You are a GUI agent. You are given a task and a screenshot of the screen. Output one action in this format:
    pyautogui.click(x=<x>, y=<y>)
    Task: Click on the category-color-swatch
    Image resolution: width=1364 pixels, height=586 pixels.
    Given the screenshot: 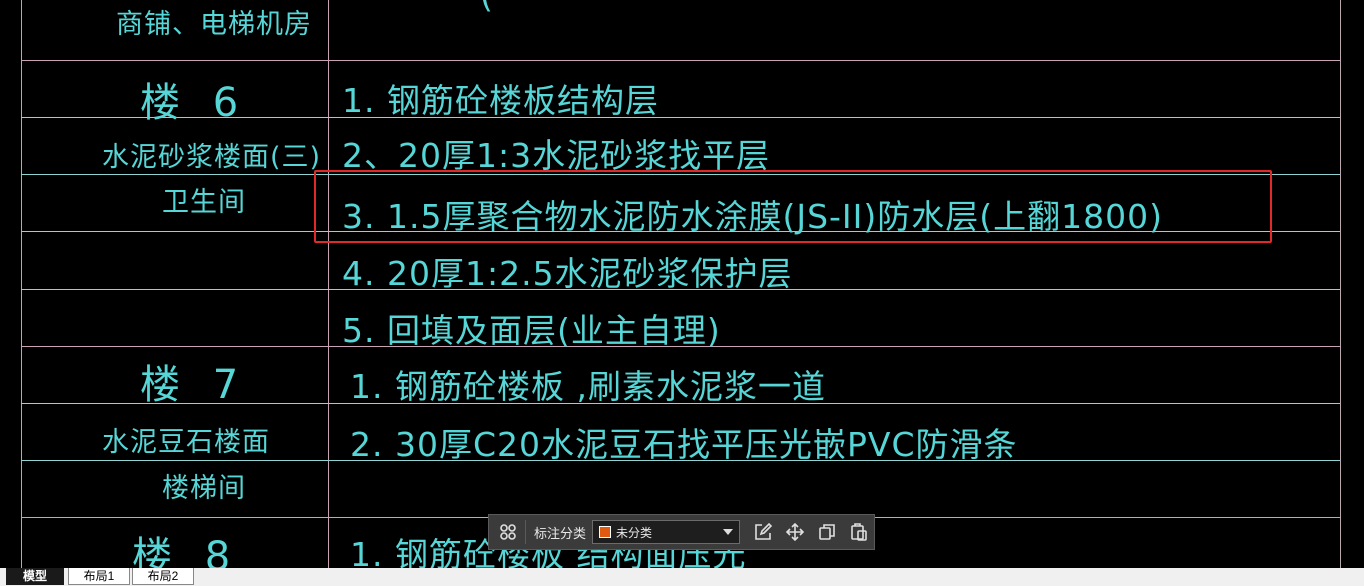 What is the action you would take?
    pyautogui.click(x=605, y=532)
    